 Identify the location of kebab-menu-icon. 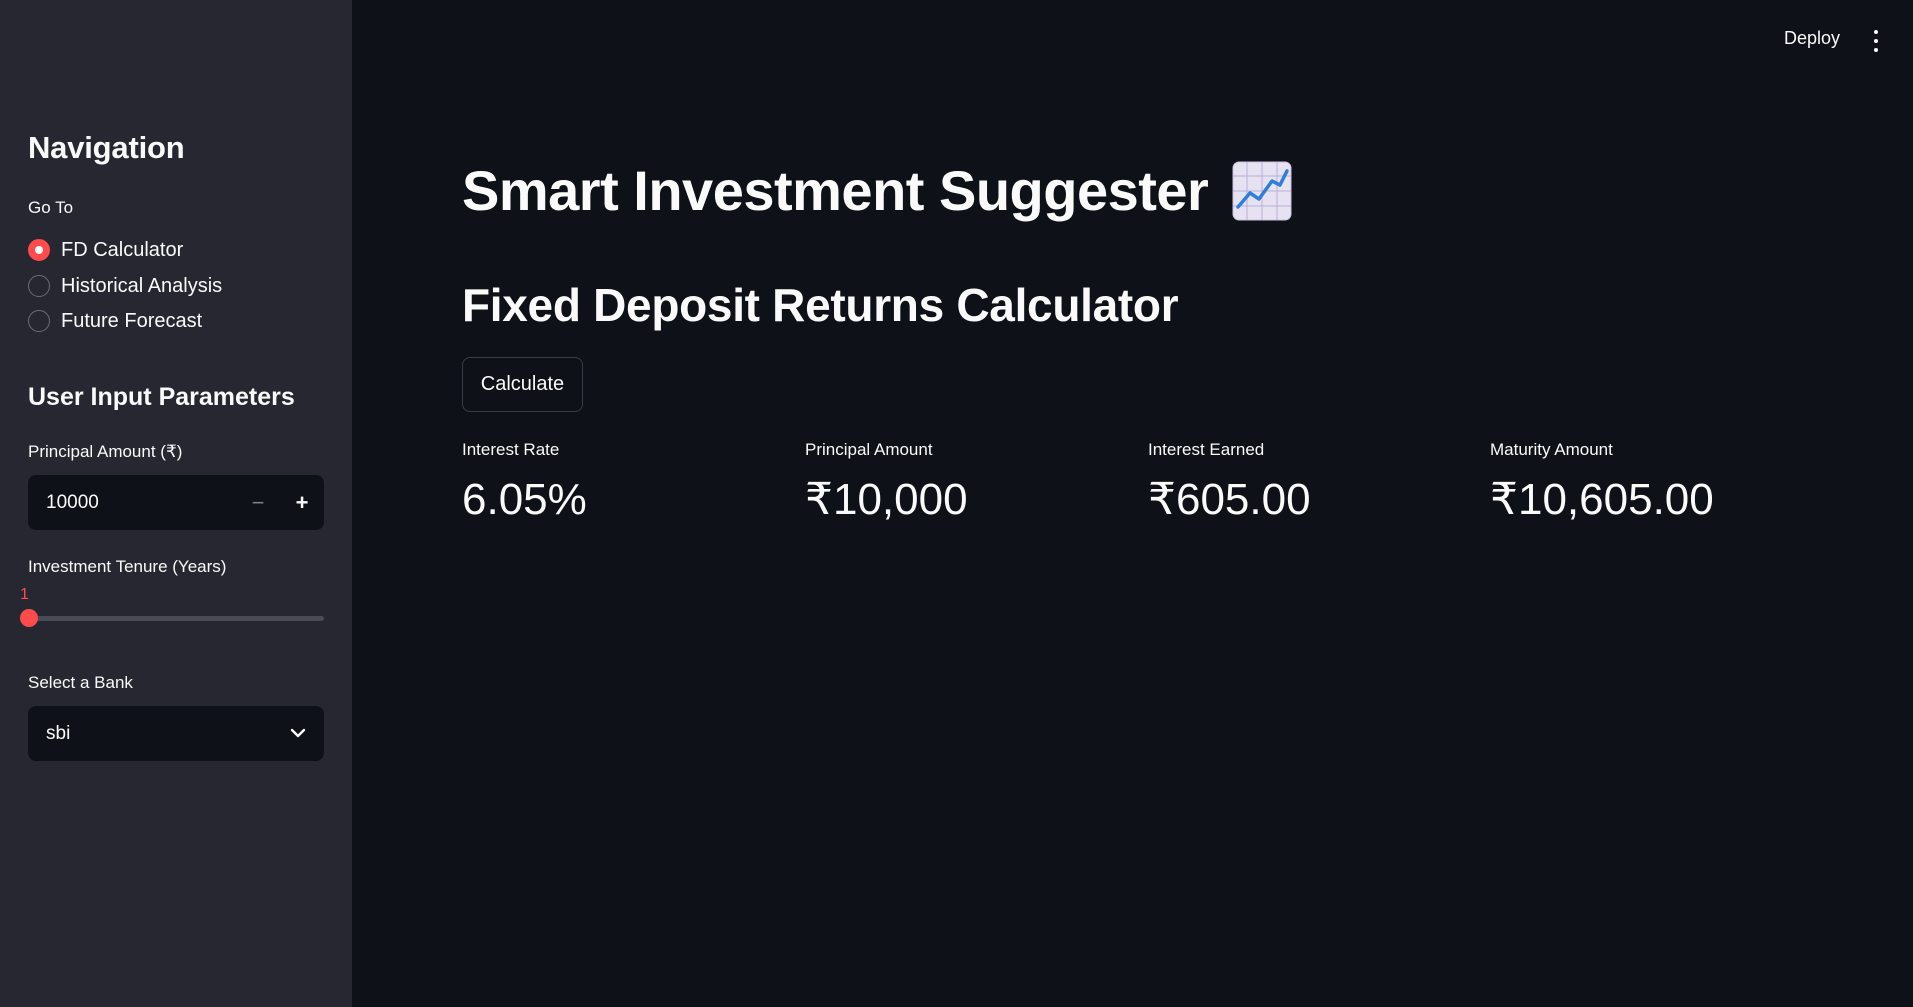
(1876, 41).